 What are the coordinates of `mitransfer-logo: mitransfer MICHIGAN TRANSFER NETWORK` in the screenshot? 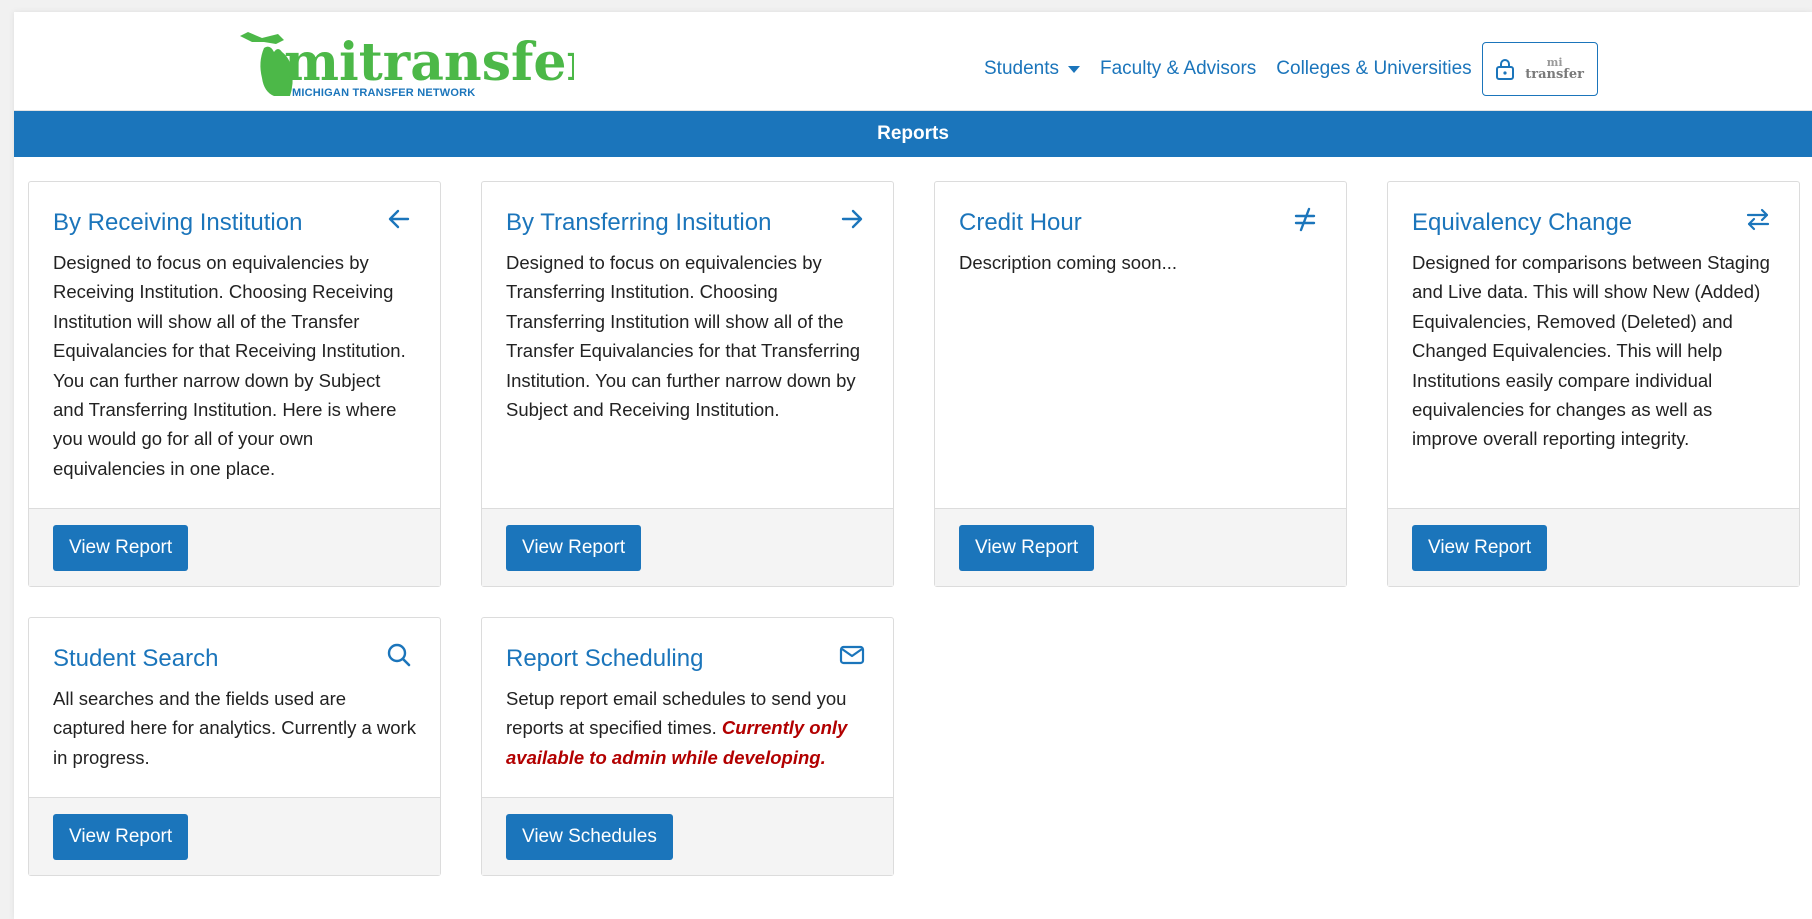 It's located at (404, 64).